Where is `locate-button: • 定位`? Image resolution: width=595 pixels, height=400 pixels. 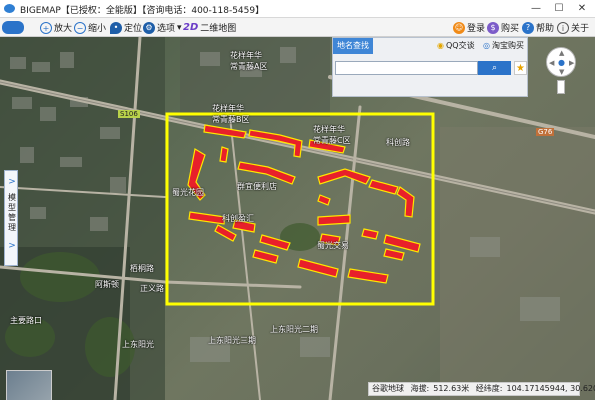 locate-button: • 定位 is located at coordinates (126, 27).